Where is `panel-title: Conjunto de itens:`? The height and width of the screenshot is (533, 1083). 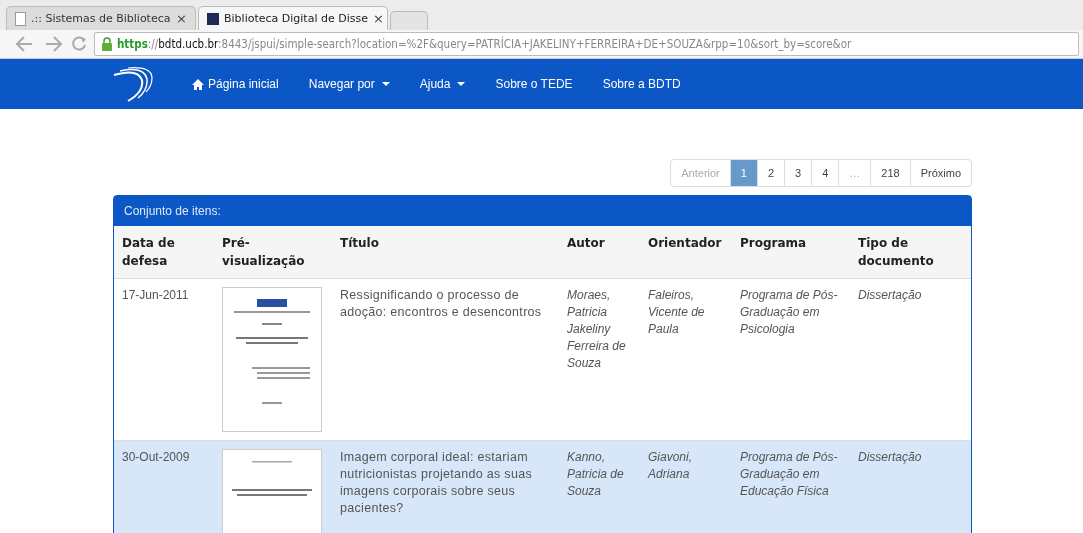
panel-title: Conjunto de itens: is located at coordinates (172, 211).